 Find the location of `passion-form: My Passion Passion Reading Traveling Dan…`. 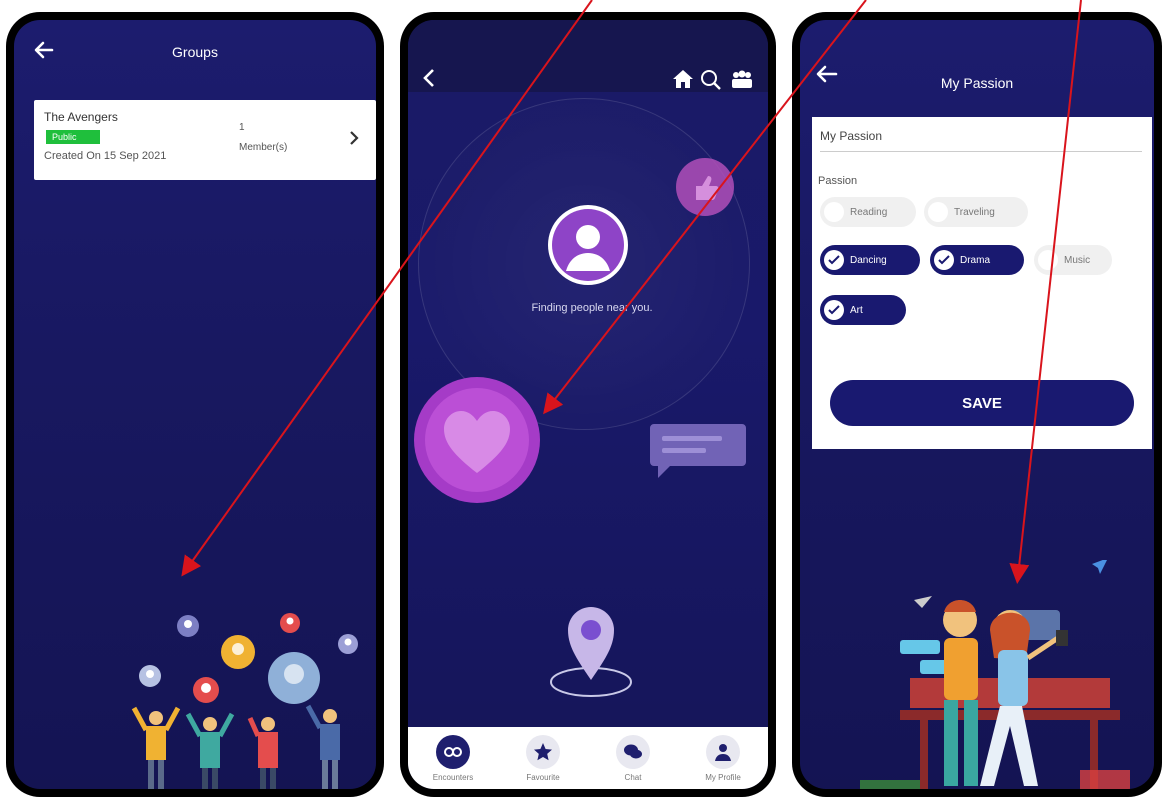

passion-form: My Passion Passion Reading Traveling Dan… is located at coordinates (982, 283).